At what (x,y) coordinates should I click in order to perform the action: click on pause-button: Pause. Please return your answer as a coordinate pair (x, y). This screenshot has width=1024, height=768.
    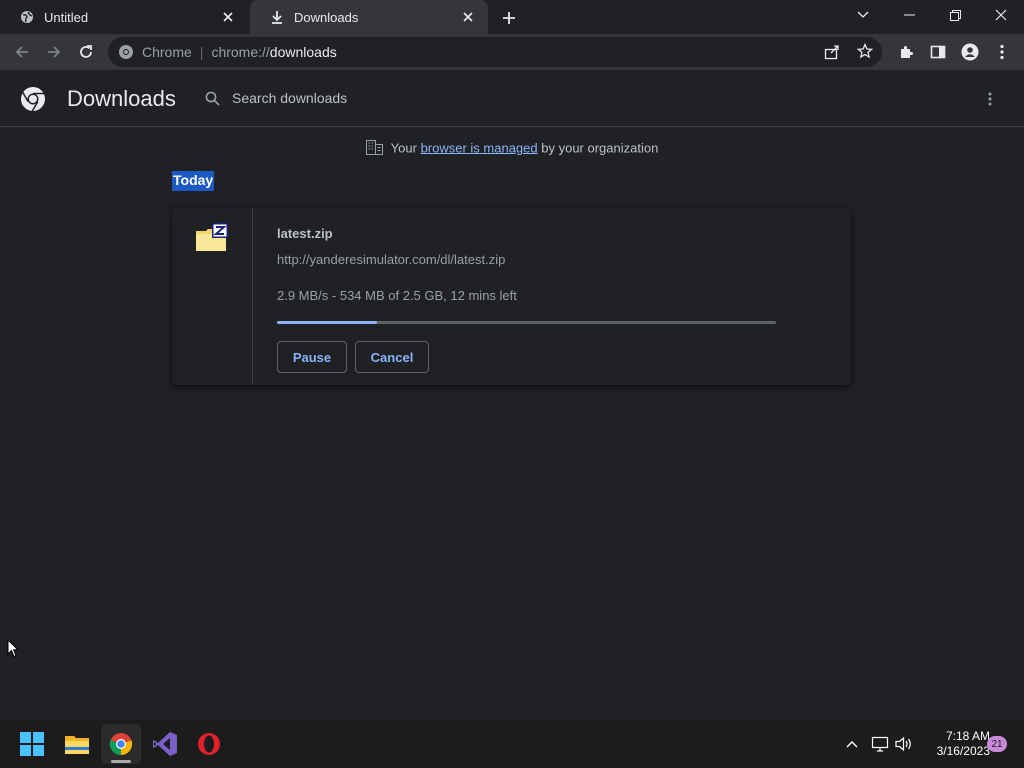
    Looking at the image, I should click on (312, 357).